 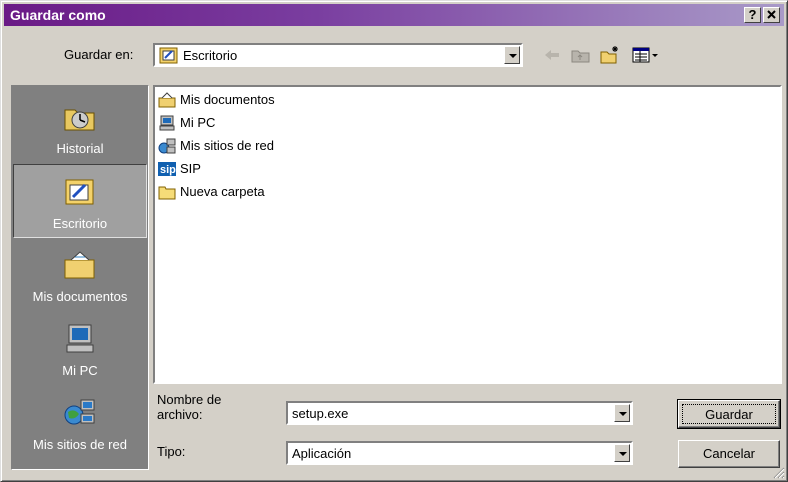 I want to click on filename-value: setup.exe, so click(x=320, y=413).